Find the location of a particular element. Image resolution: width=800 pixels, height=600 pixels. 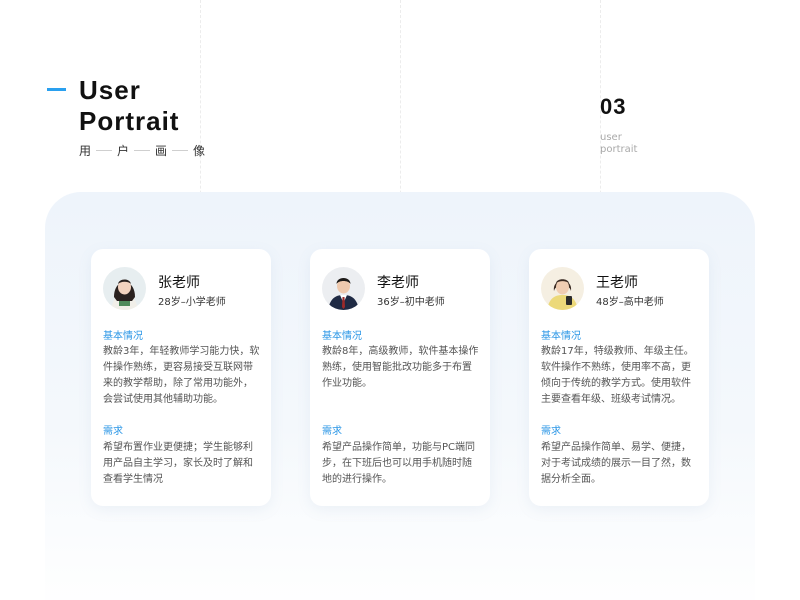

persona-description: 28岁–小学老师 is located at coordinates (192, 302).